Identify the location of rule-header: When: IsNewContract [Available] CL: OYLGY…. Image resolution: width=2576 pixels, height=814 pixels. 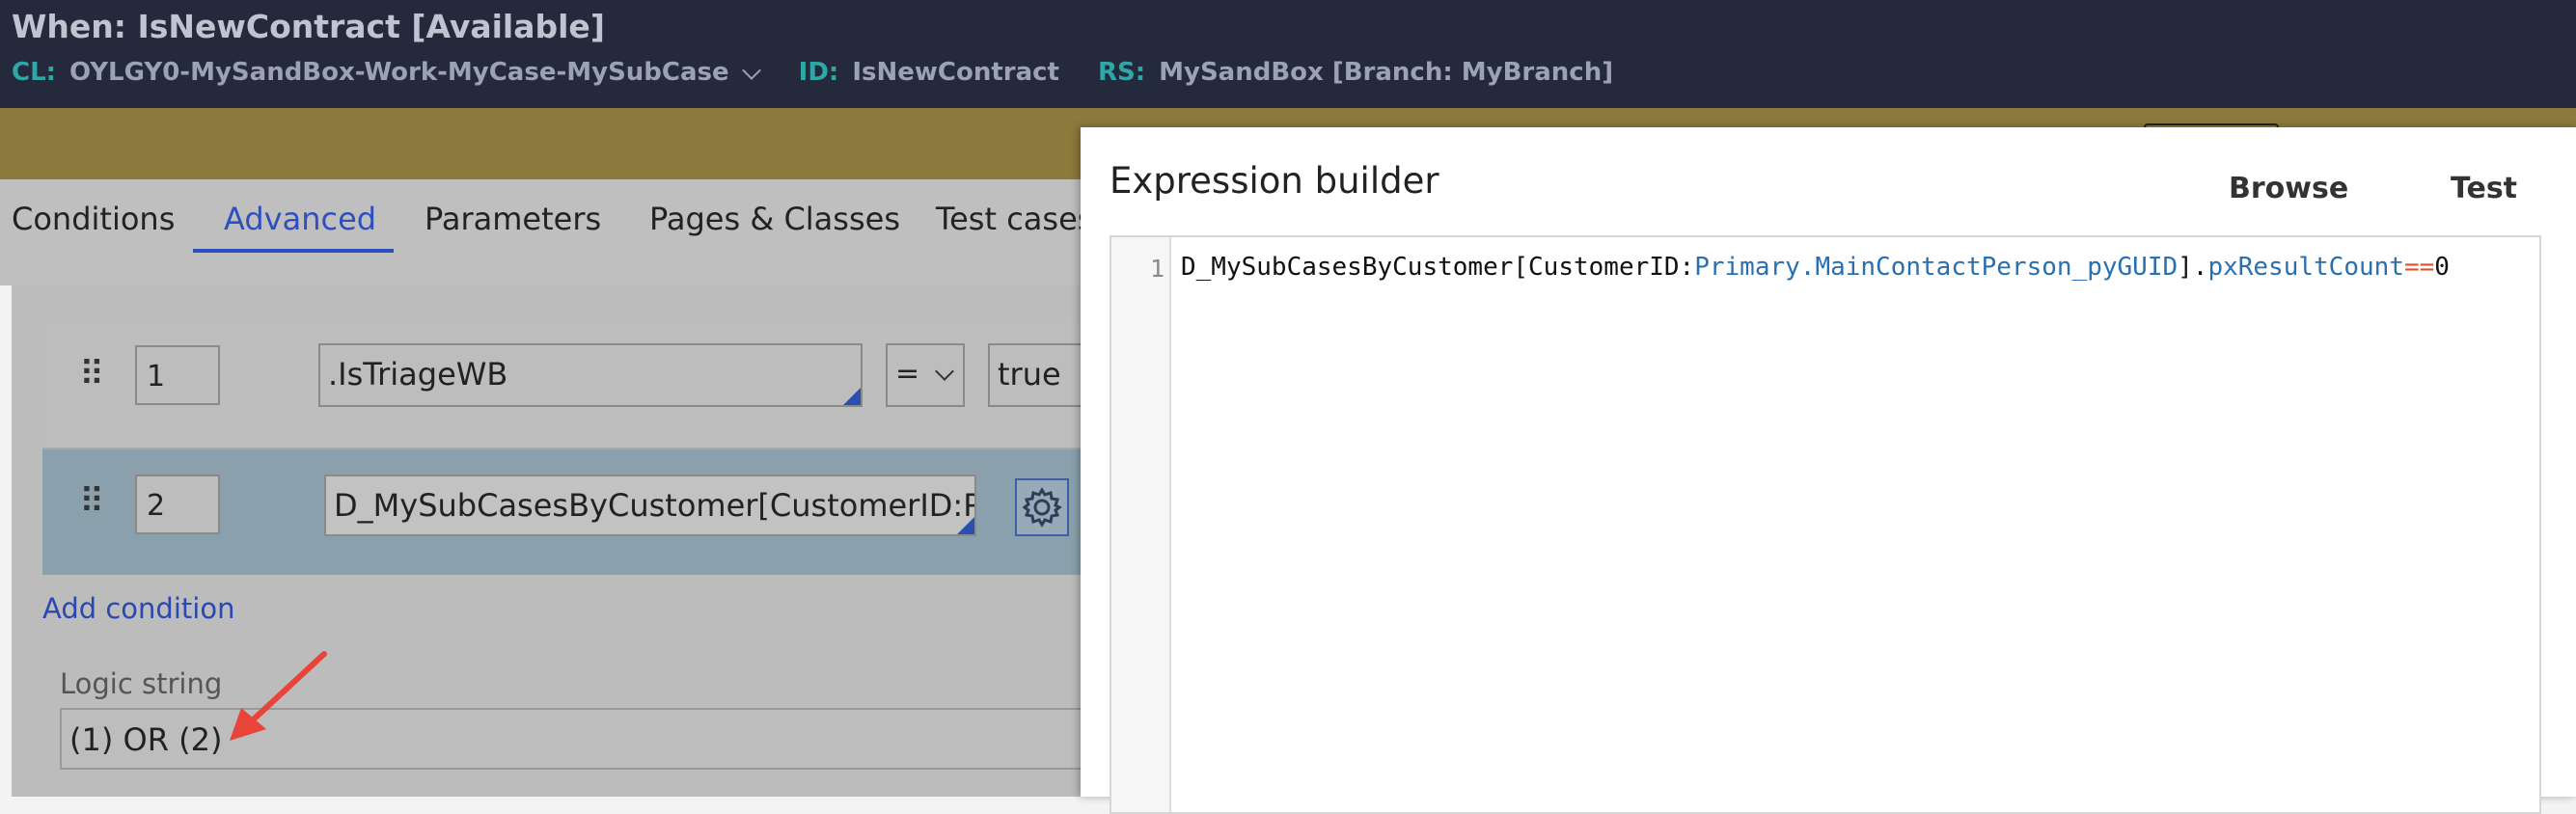
(1288, 54).